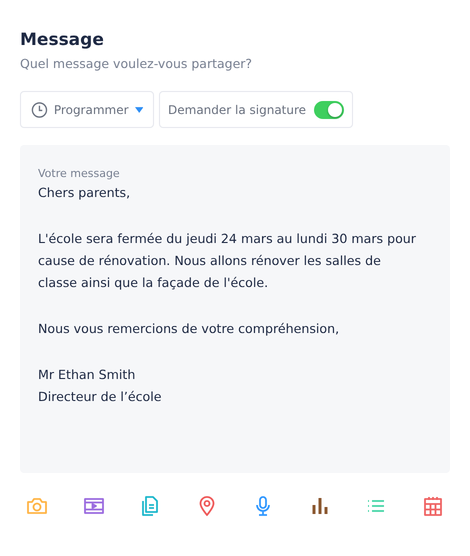 The height and width of the screenshot is (556, 470). I want to click on section-subtitle: Quel message voulez-vous partager?, so click(137, 63).